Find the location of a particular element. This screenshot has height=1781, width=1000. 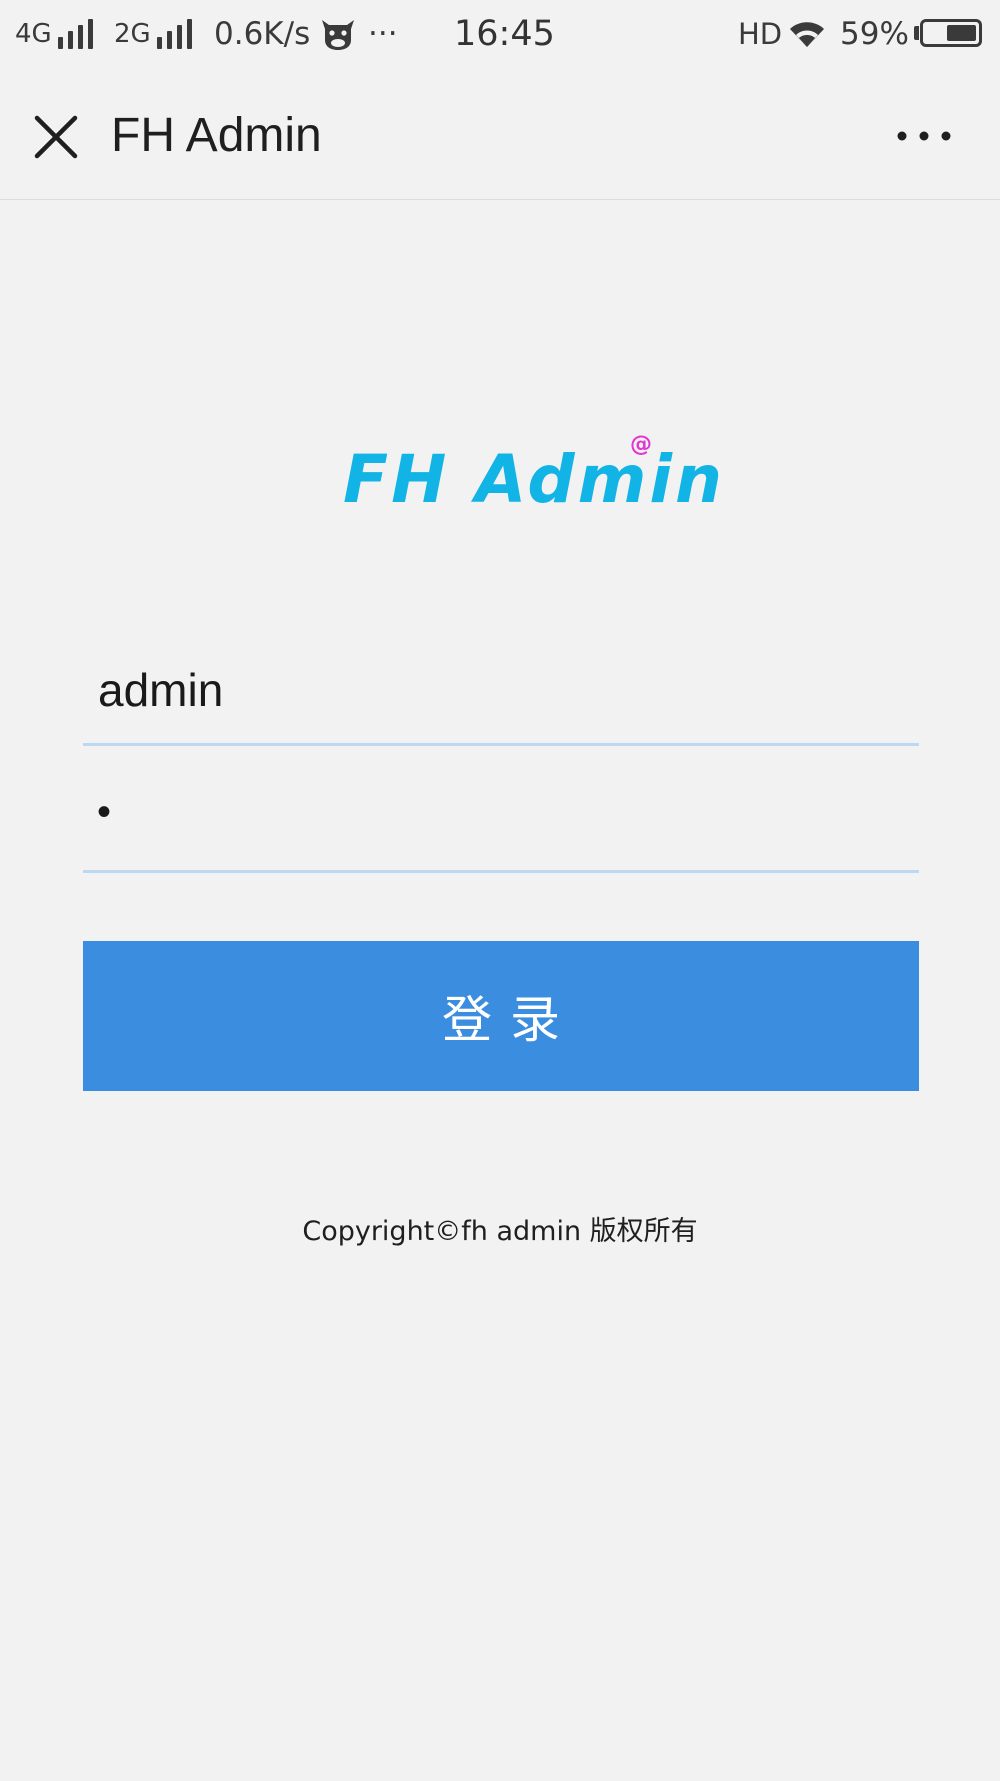

password-input is located at coordinates (501, 816).